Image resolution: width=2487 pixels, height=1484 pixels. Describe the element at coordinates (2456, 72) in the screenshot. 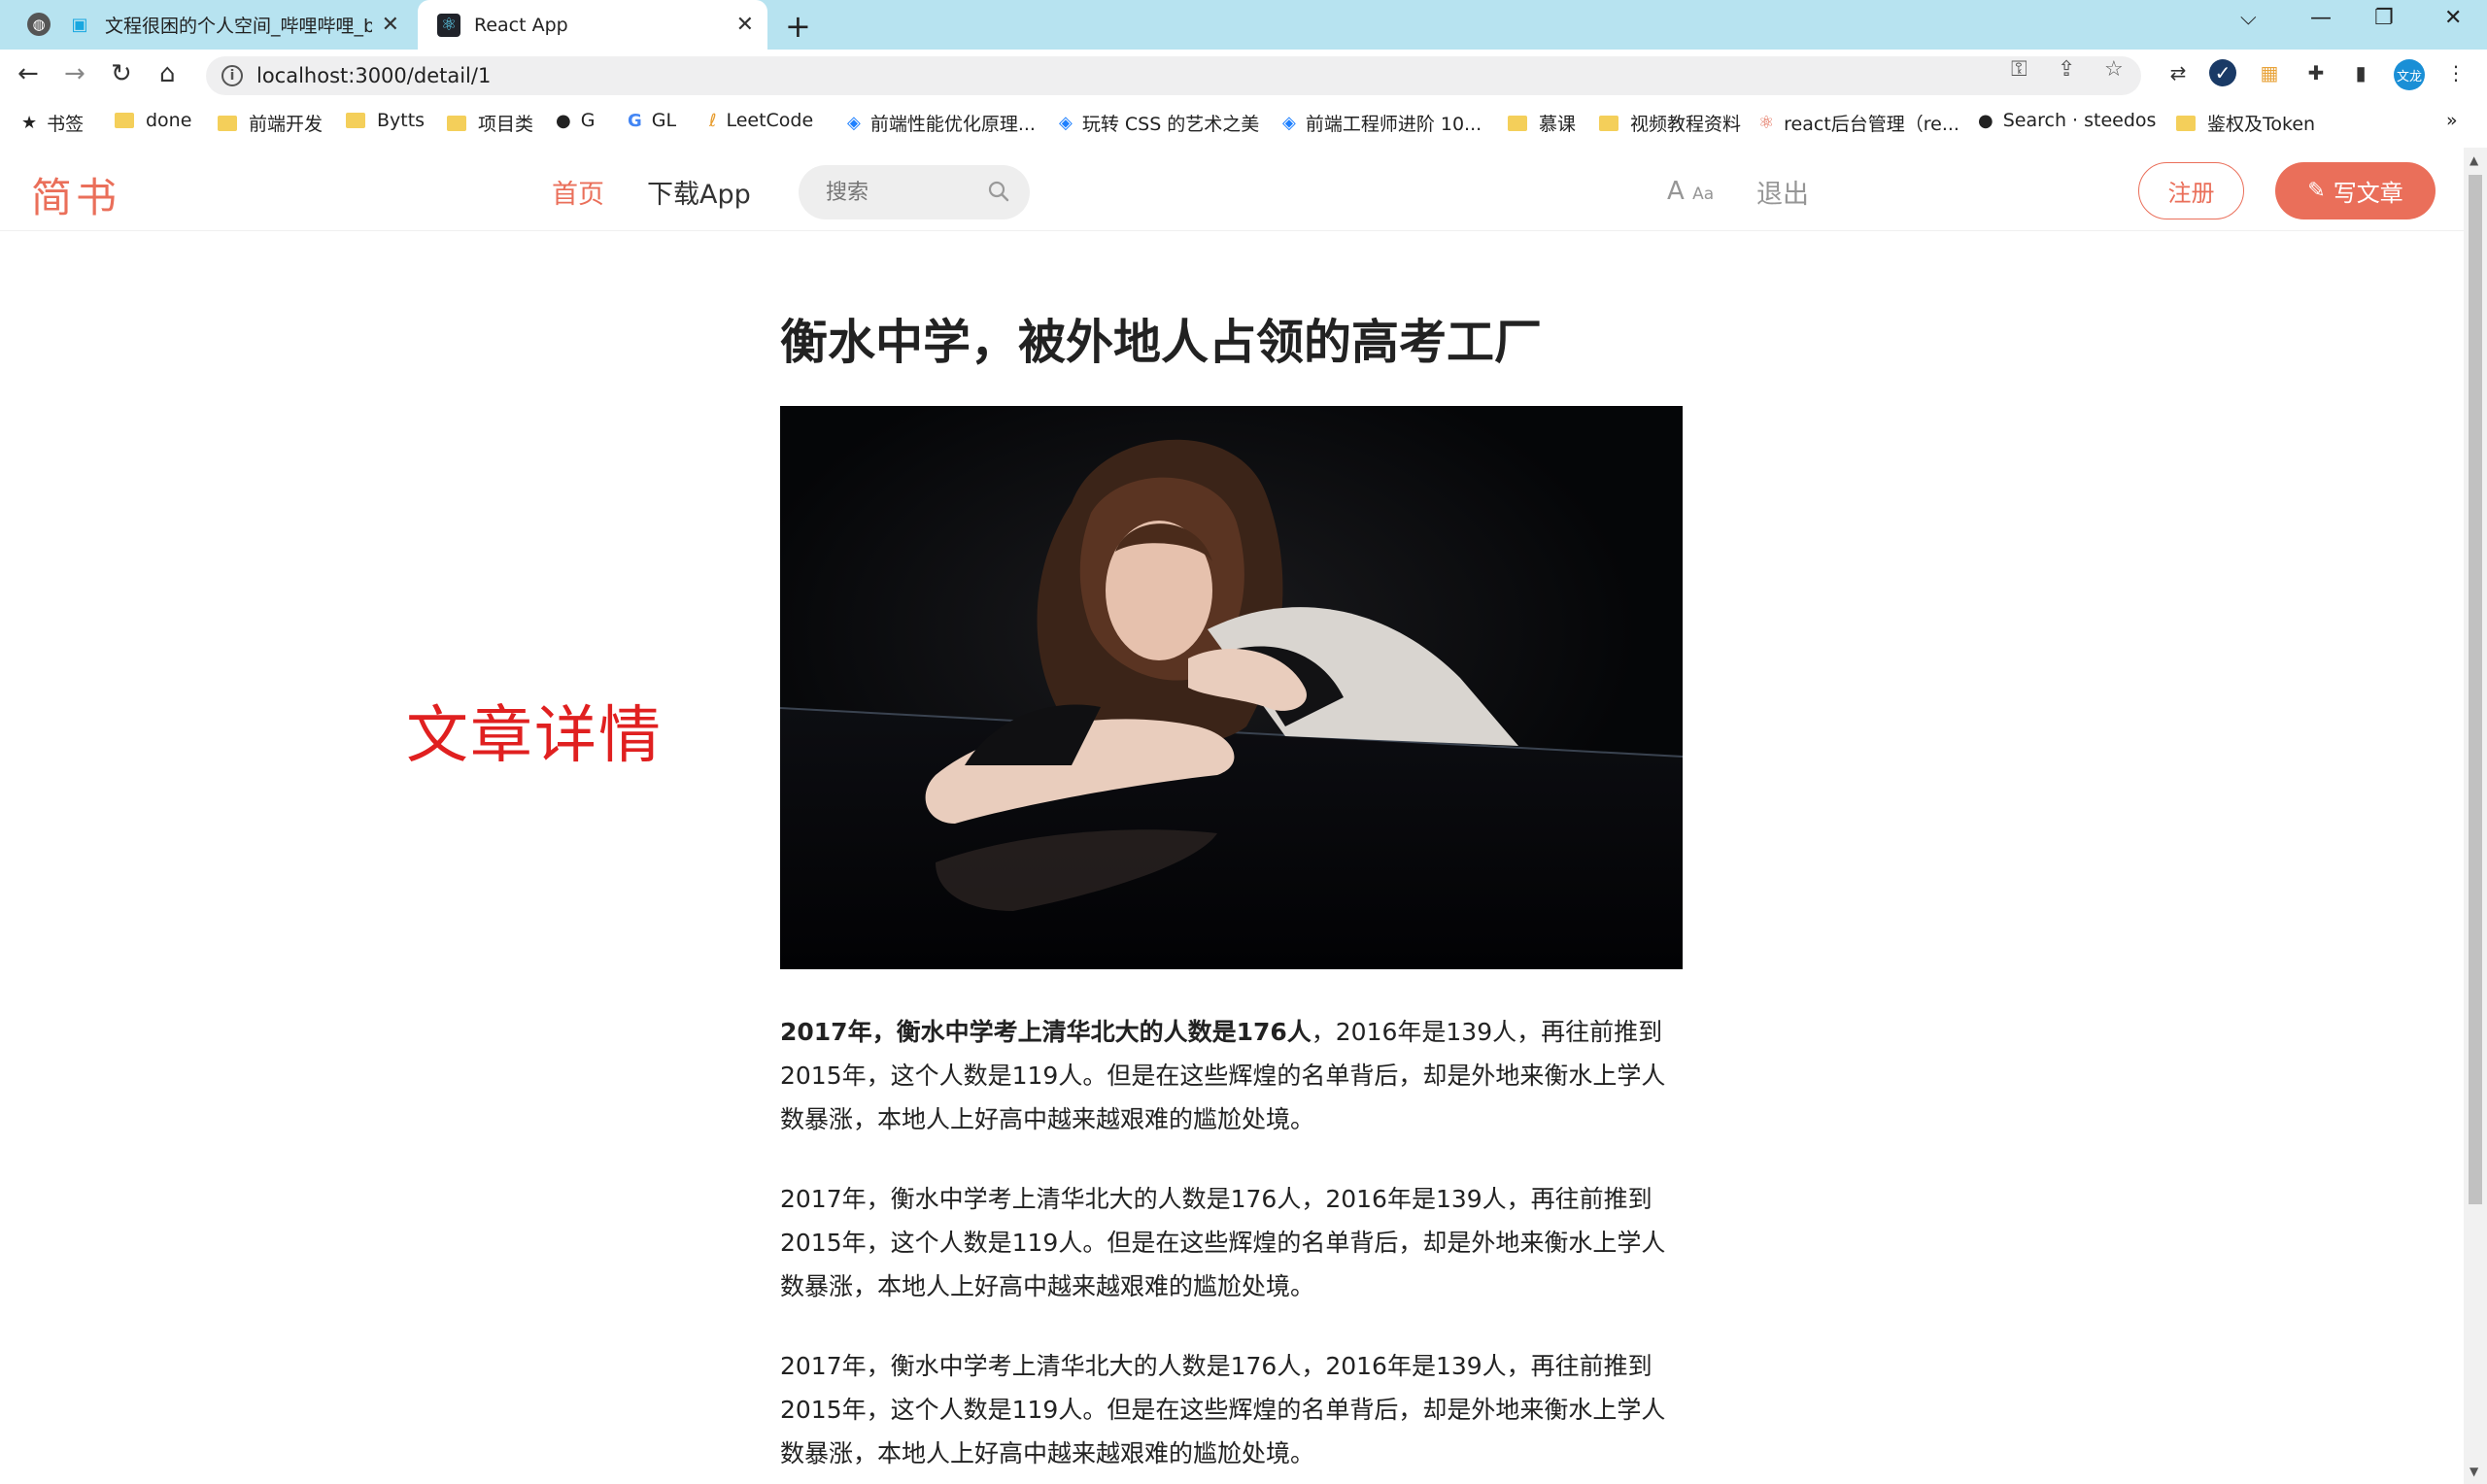

I see `menu-icon: ⋮` at that location.